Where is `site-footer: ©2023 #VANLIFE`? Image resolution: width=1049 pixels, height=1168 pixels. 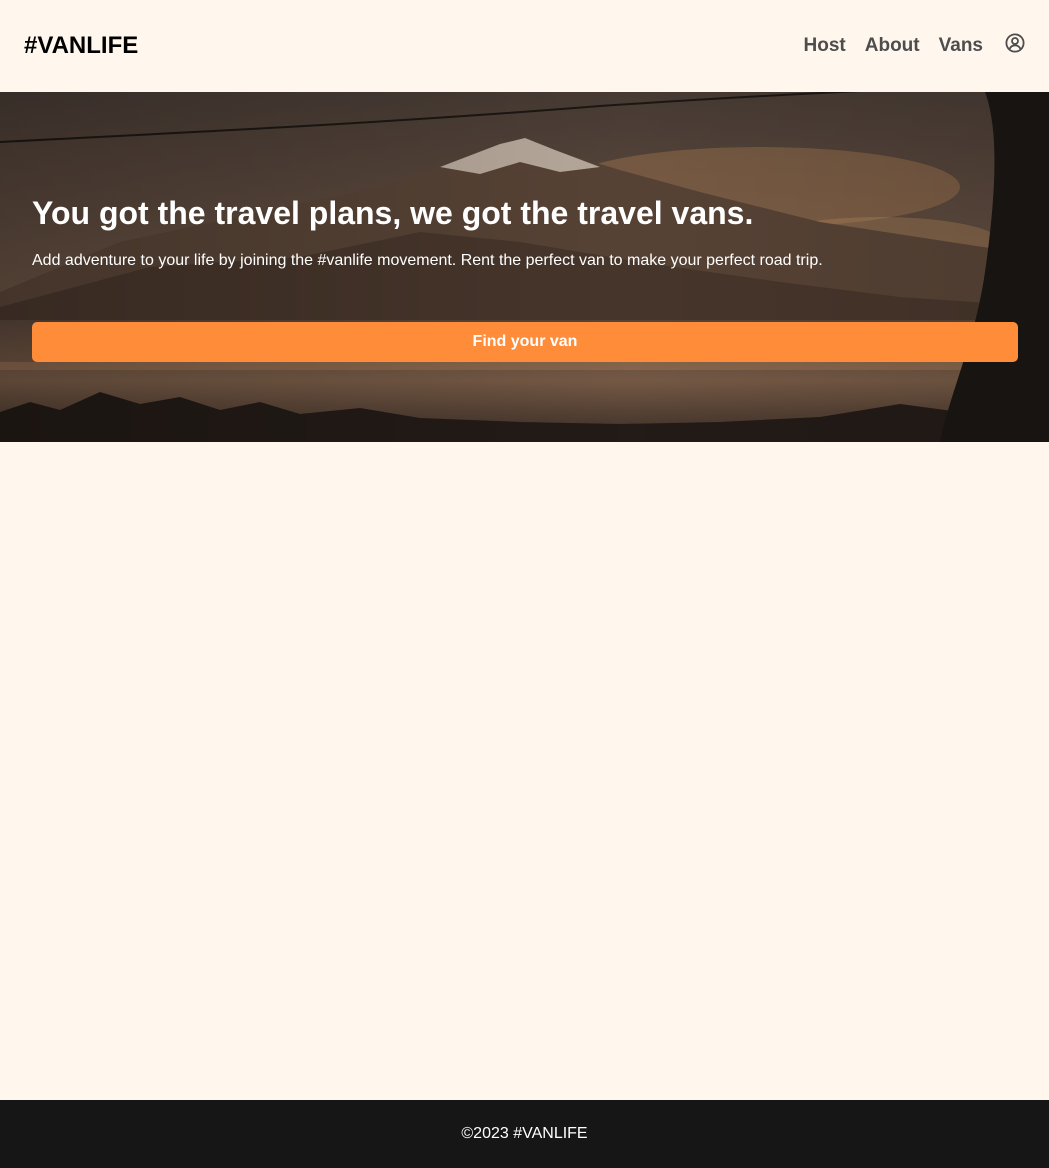 site-footer: ©2023 #VANLIFE is located at coordinates (524, 1134).